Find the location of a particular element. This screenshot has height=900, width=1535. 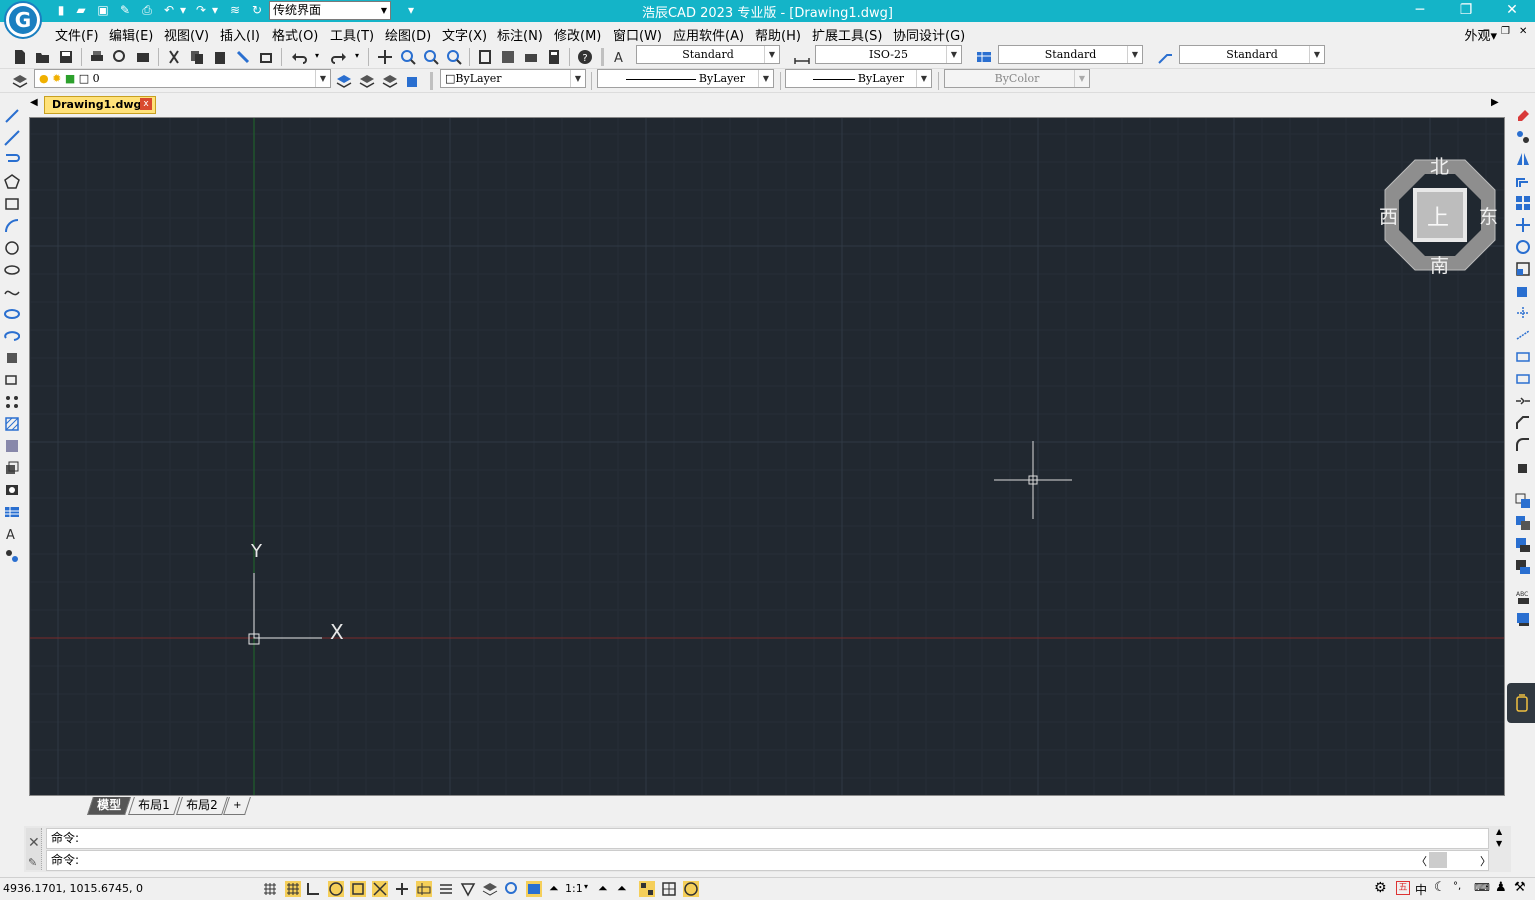

copy-icon is located at coordinates (197, 57).